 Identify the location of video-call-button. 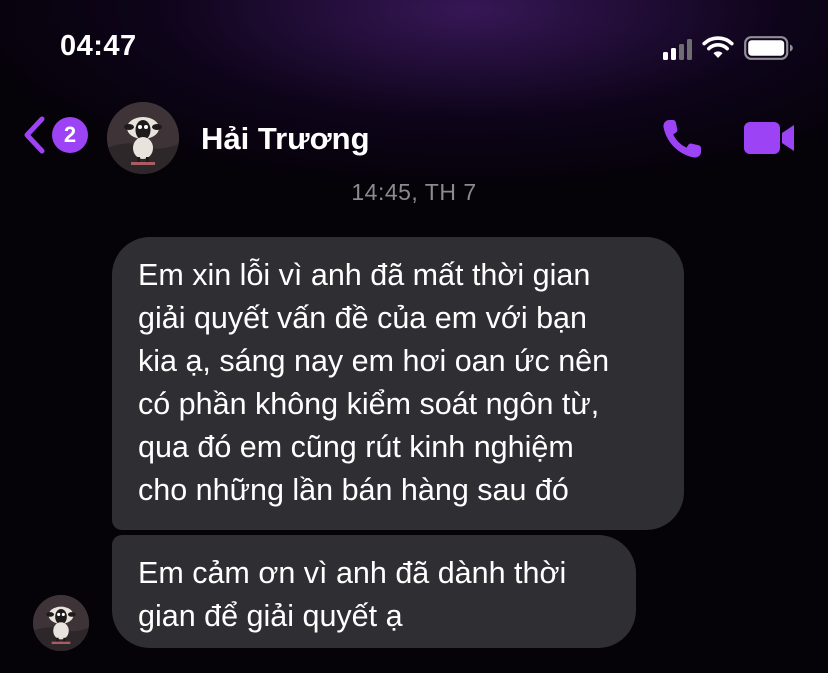
(770, 140).